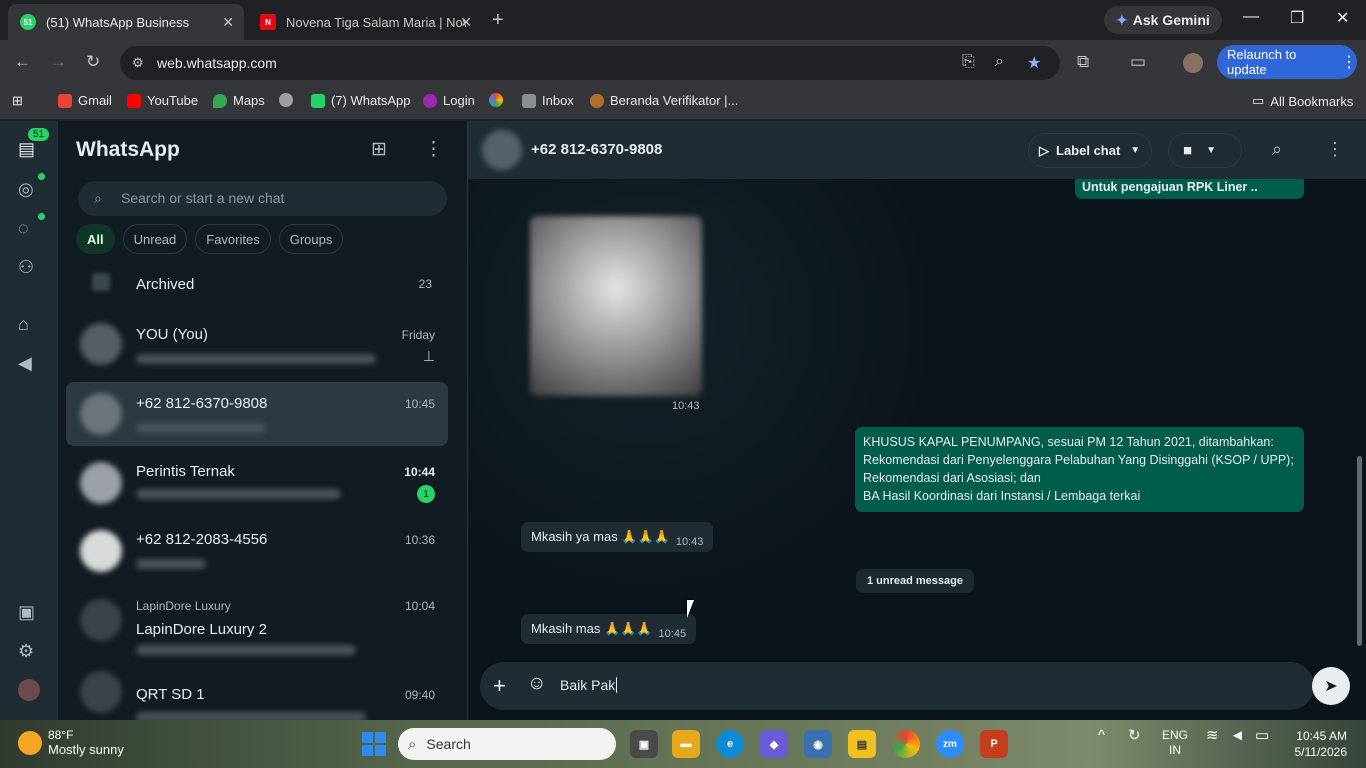 This screenshot has width=1366, height=768. I want to click on weather-temp: 88°F, so click(61, 735).